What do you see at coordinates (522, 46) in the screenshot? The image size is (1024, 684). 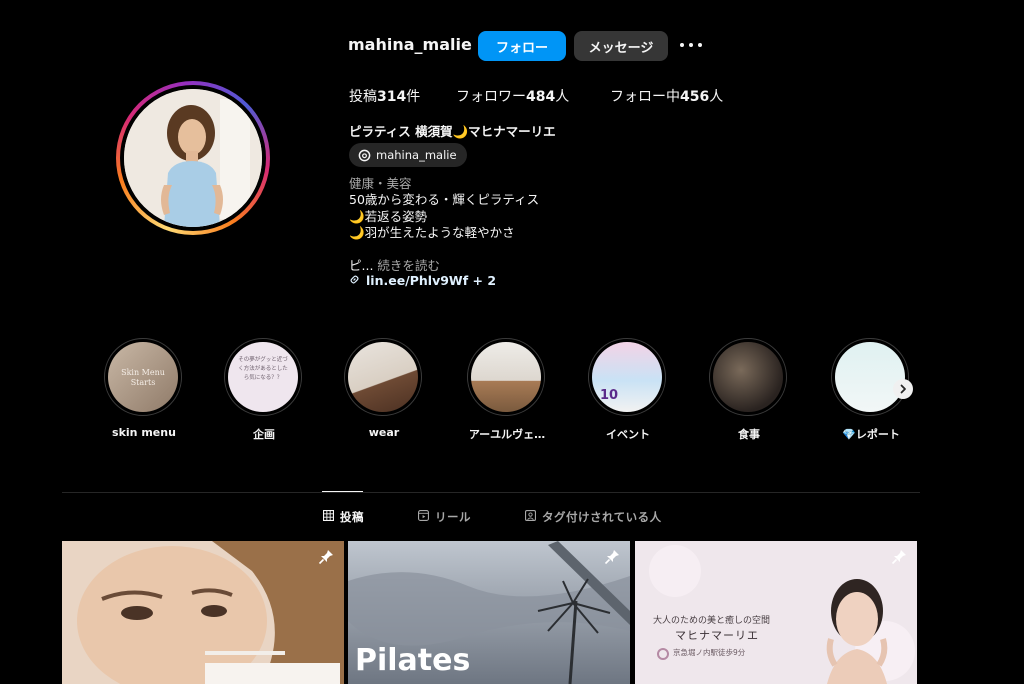 I see `follow-button: フォロー` at bounding box center [522, 46].